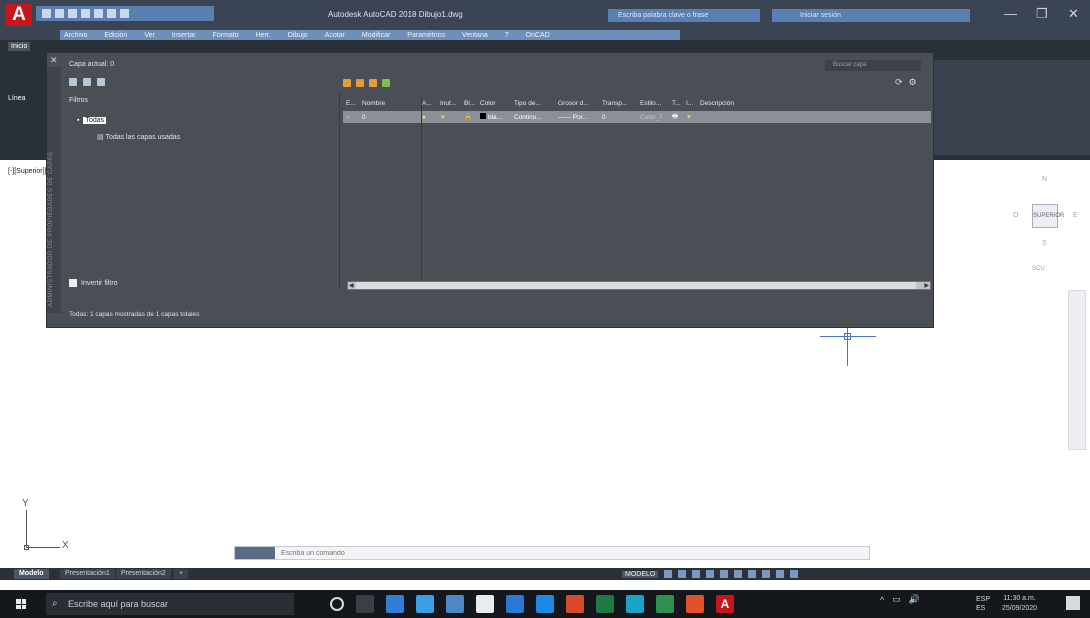 The image size is (1090, 618). Describe the element at coordinates (605, 604) in the screenshot. I see `excel-icon` at that location.